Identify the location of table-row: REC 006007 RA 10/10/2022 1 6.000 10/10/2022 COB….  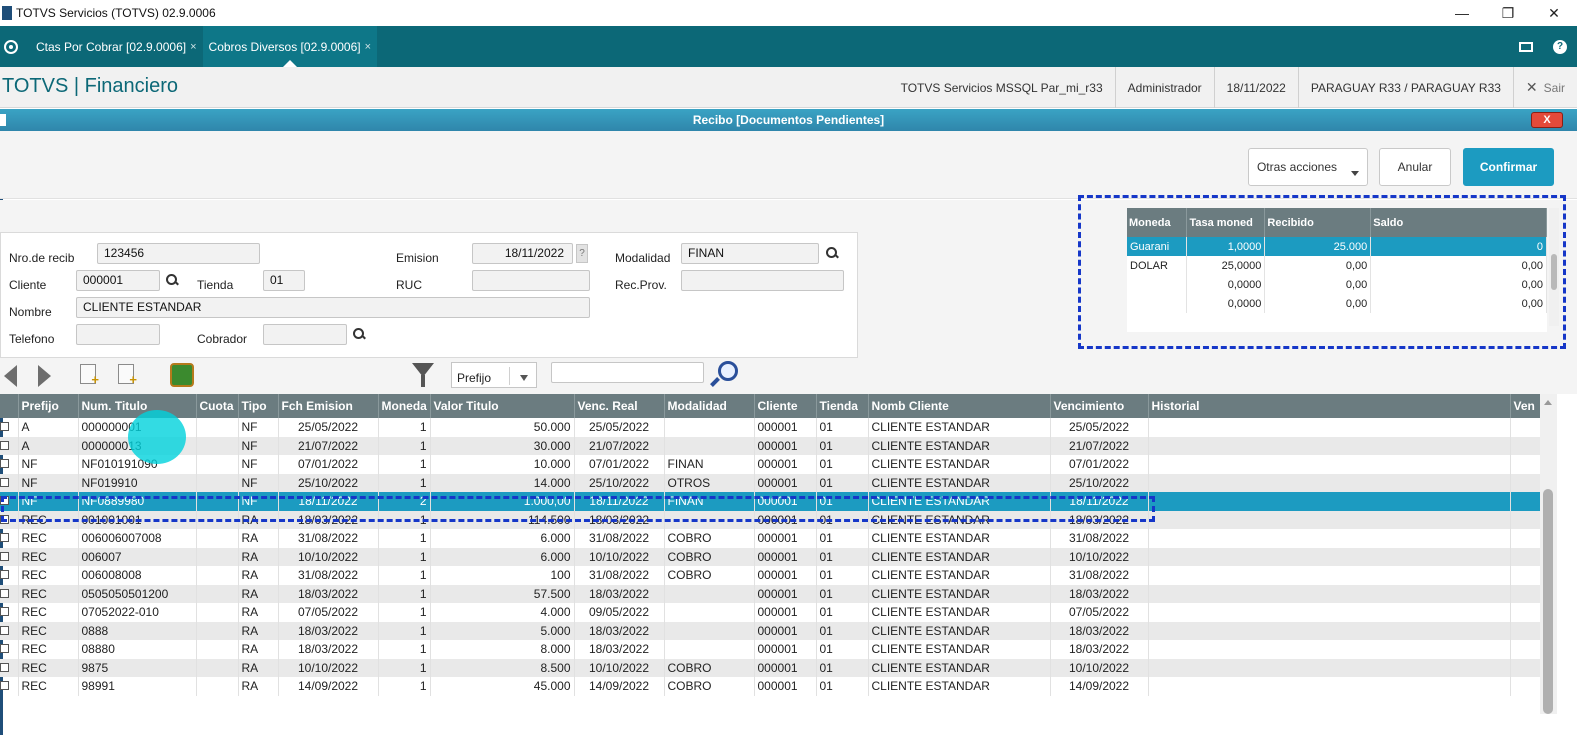
(770, 556).